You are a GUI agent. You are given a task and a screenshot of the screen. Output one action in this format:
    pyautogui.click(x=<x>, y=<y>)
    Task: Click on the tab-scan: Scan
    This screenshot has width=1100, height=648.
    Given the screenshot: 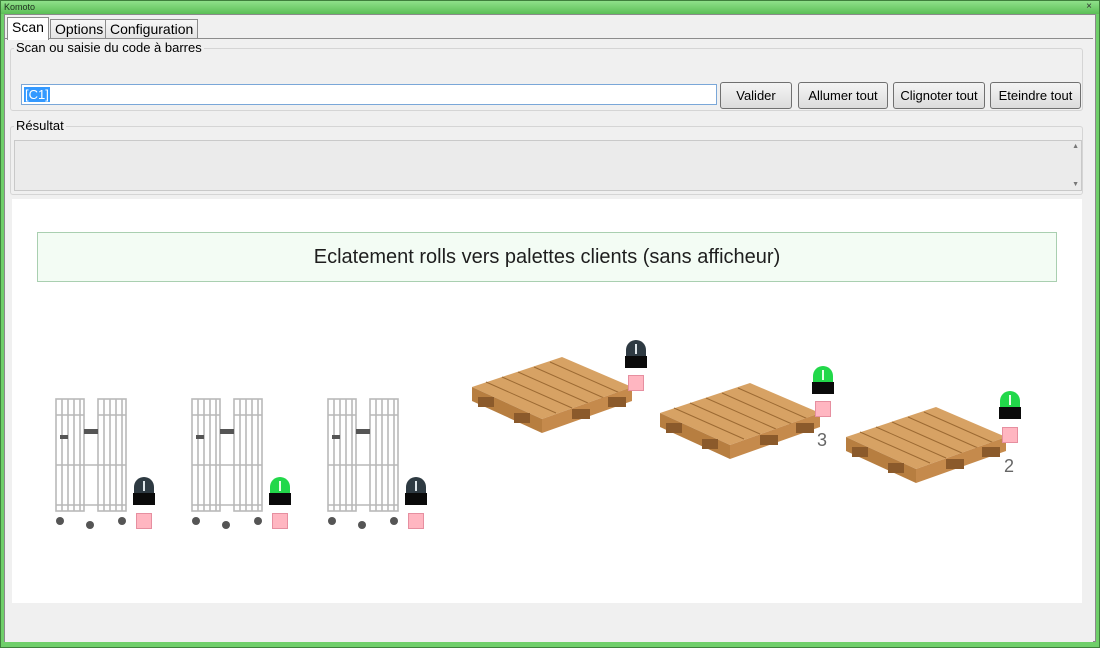 What is the action you would take?
    pyautogui.click(x=28, y=28)
    